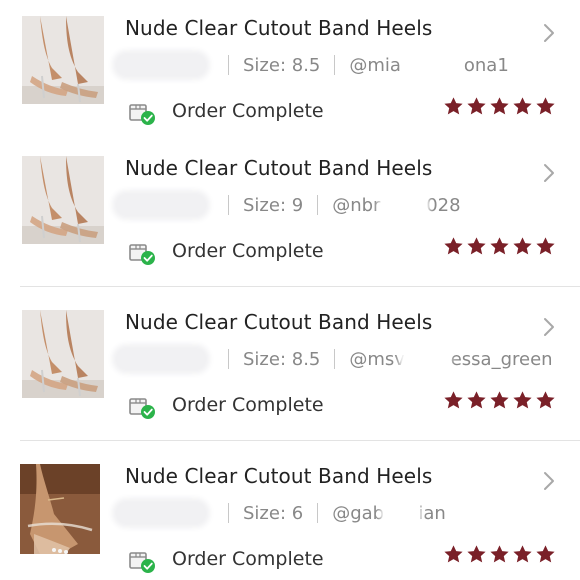 The height and width of the screenshot is (580, 580). I want to click on buyer-handle: @mia ona1, so click(429, 65).